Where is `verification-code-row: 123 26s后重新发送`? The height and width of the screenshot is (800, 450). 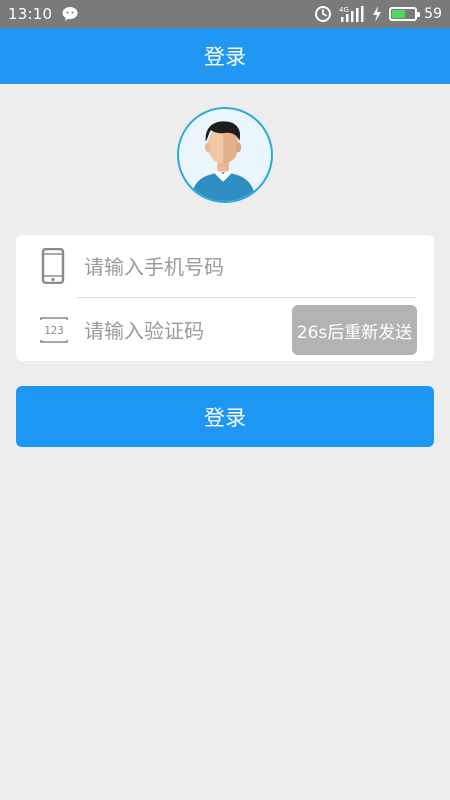
verification-code-row: 123 26s后重新发送 is located at coordinates (225, 330).